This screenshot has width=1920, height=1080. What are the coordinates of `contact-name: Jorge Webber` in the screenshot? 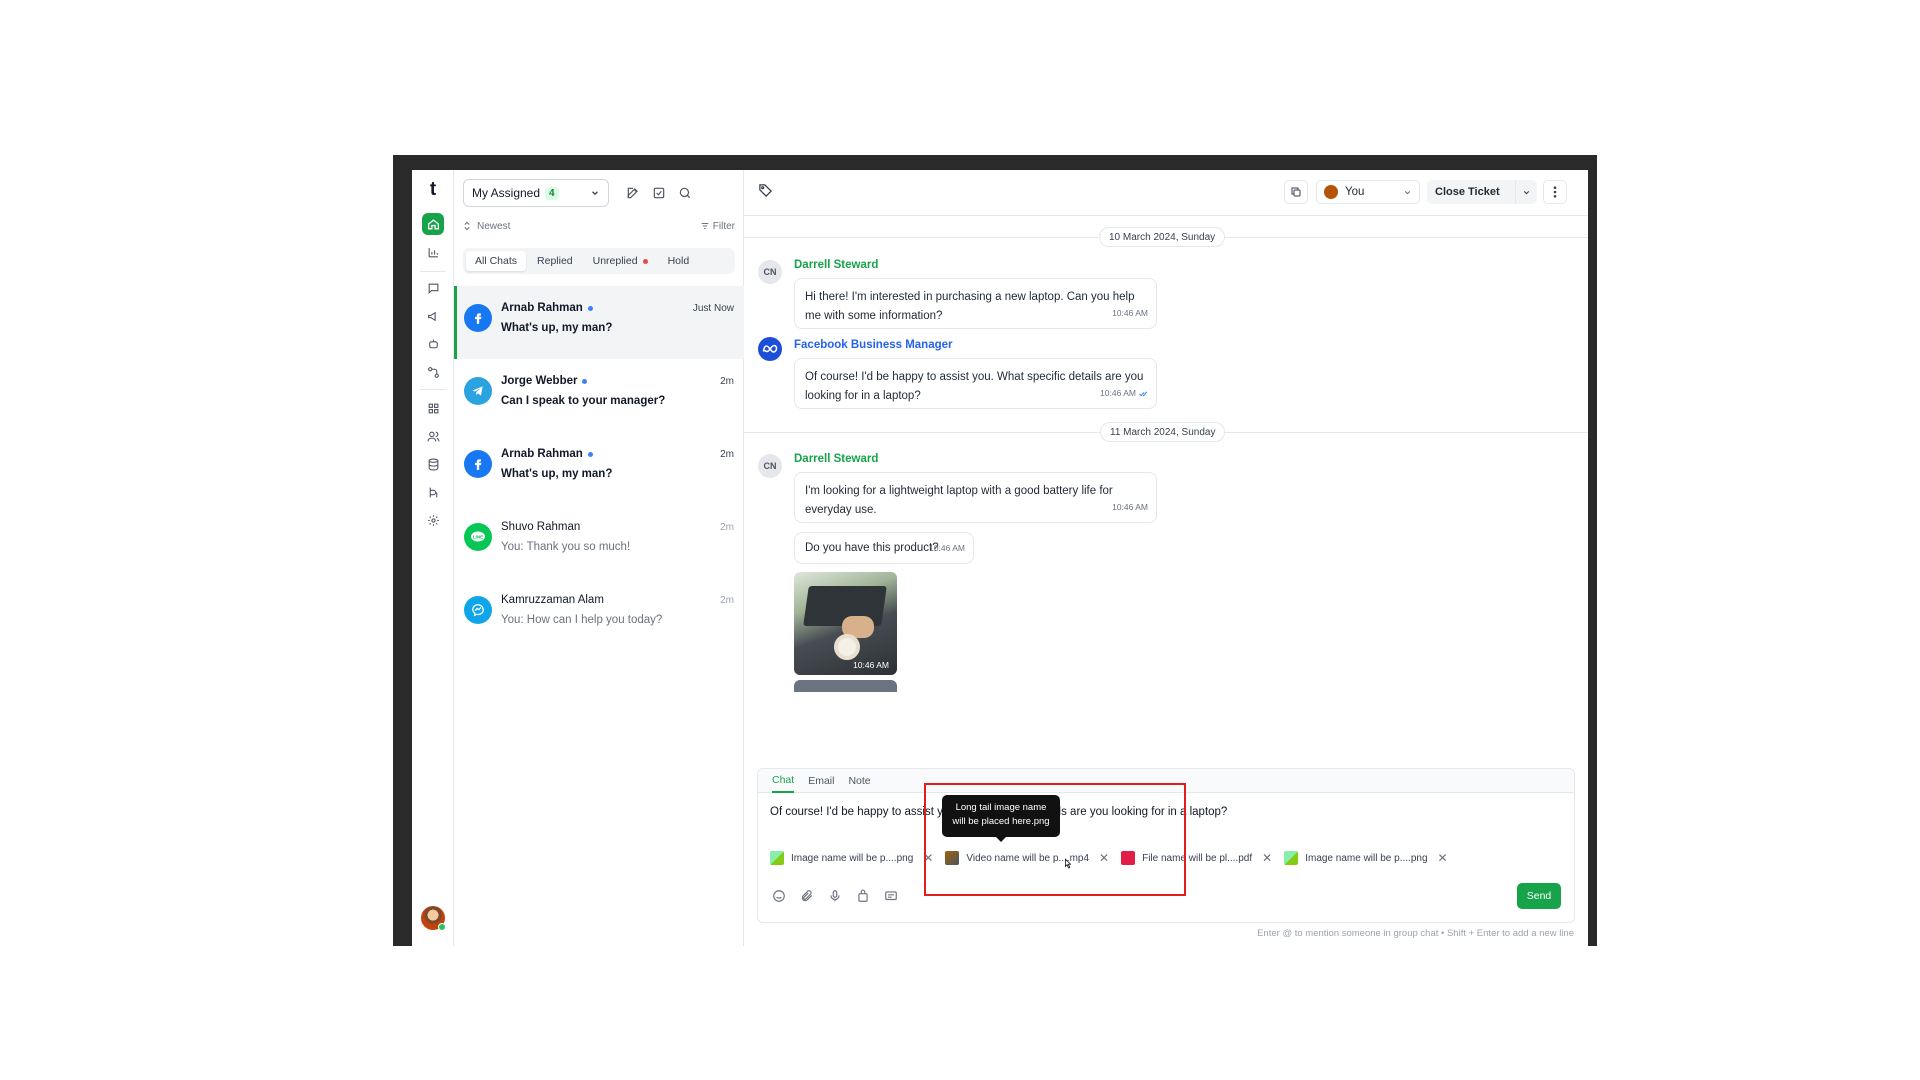 It's located at (539, 381).